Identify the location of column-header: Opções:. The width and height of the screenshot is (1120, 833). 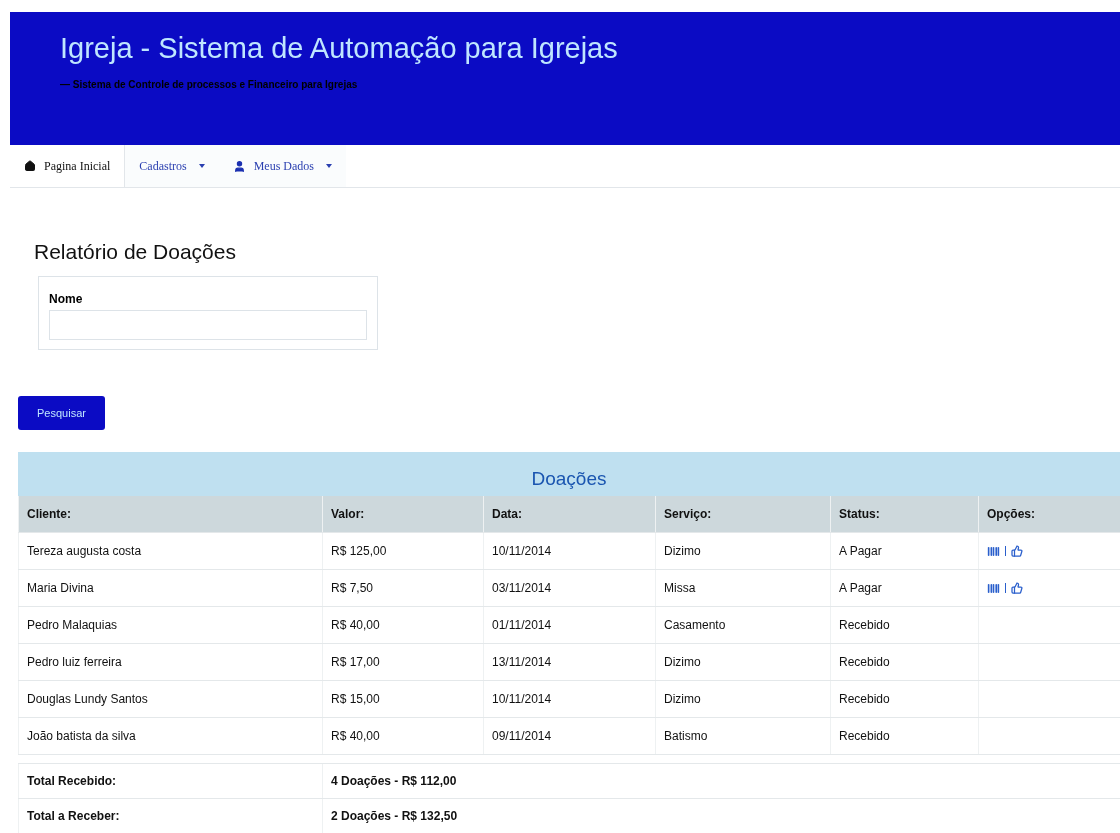
(1049, 514).